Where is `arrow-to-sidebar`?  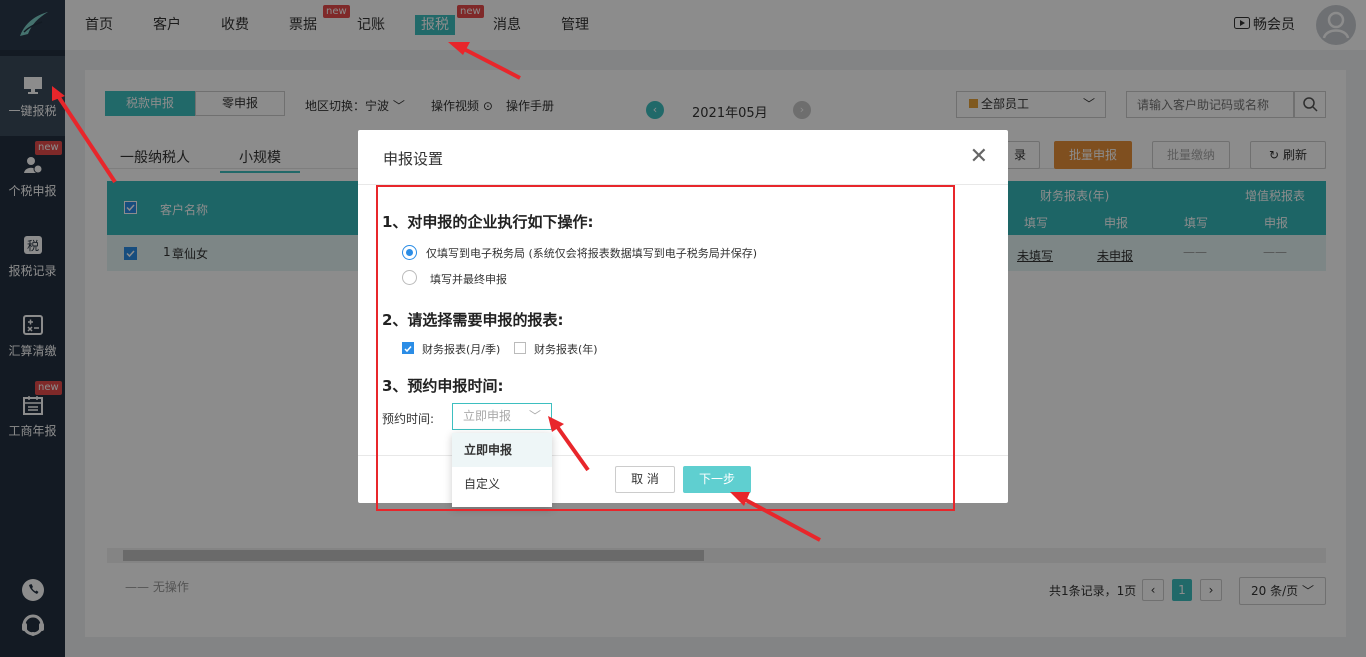
arrow-to-sidebar is located at coordinates (84, 135).